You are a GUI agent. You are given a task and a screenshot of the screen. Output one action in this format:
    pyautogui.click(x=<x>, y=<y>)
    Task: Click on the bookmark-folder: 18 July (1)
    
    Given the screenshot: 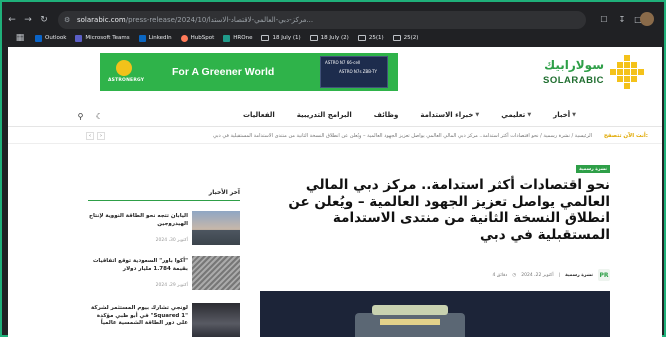 What is the action you would take?
    pyautogui.click(x=281, y=38)
    